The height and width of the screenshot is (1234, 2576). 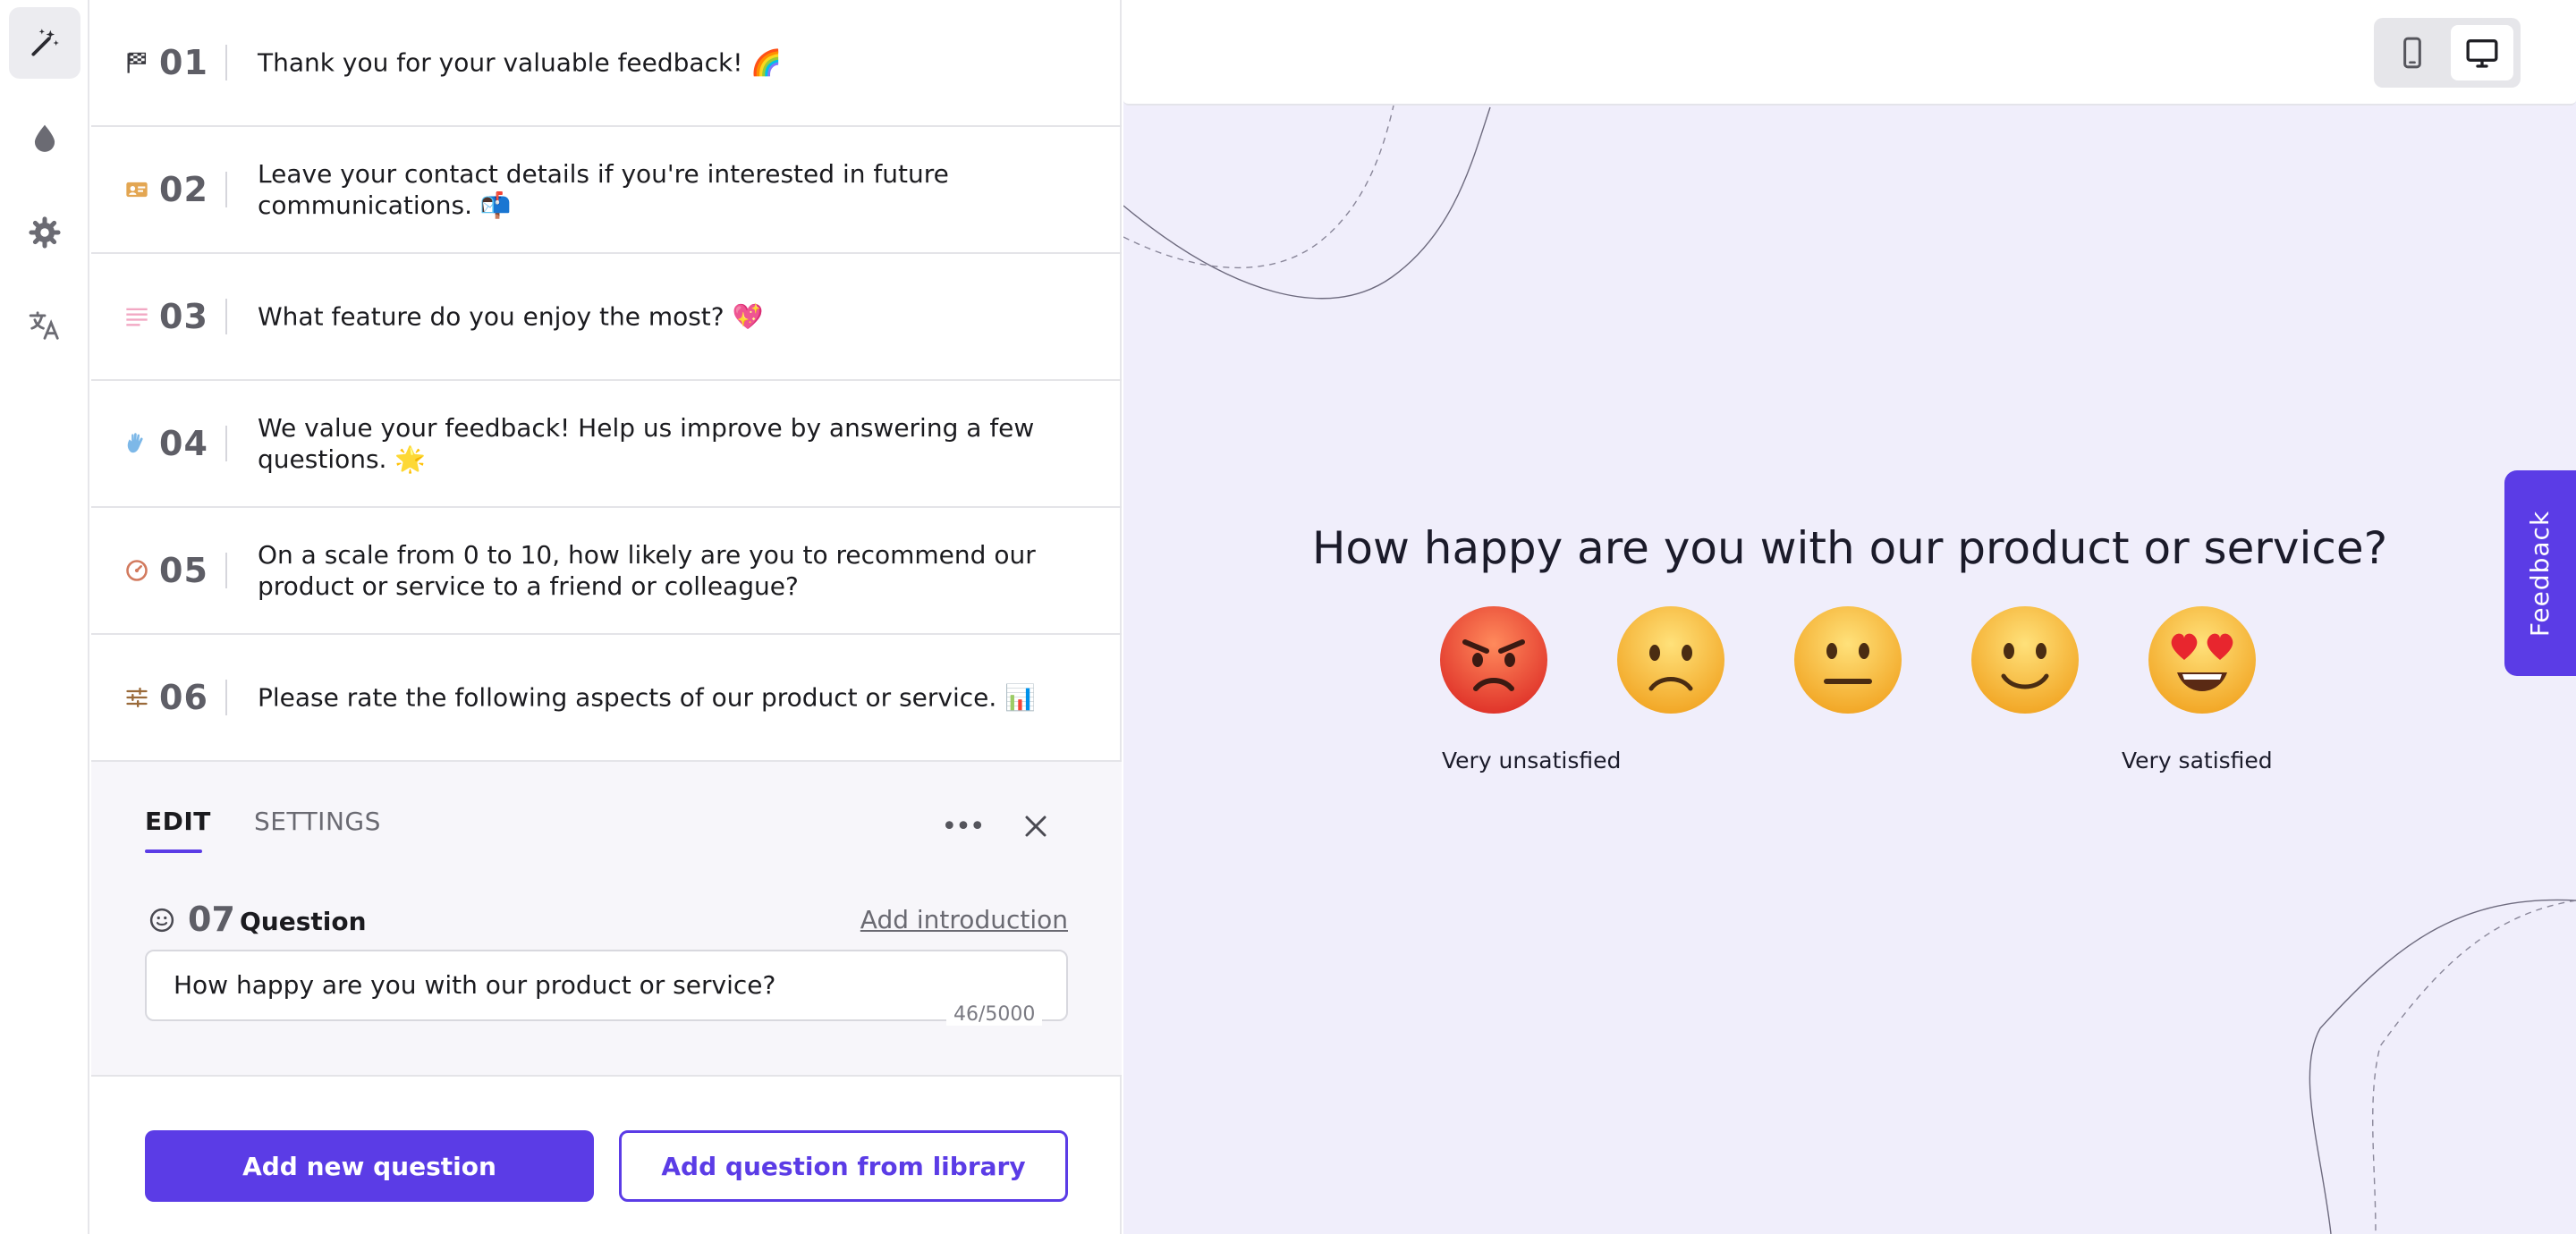 What do you see at coordinates (211, 920) in the screenshot?
I see `question-number: 07` at bounding box center [211, 920].